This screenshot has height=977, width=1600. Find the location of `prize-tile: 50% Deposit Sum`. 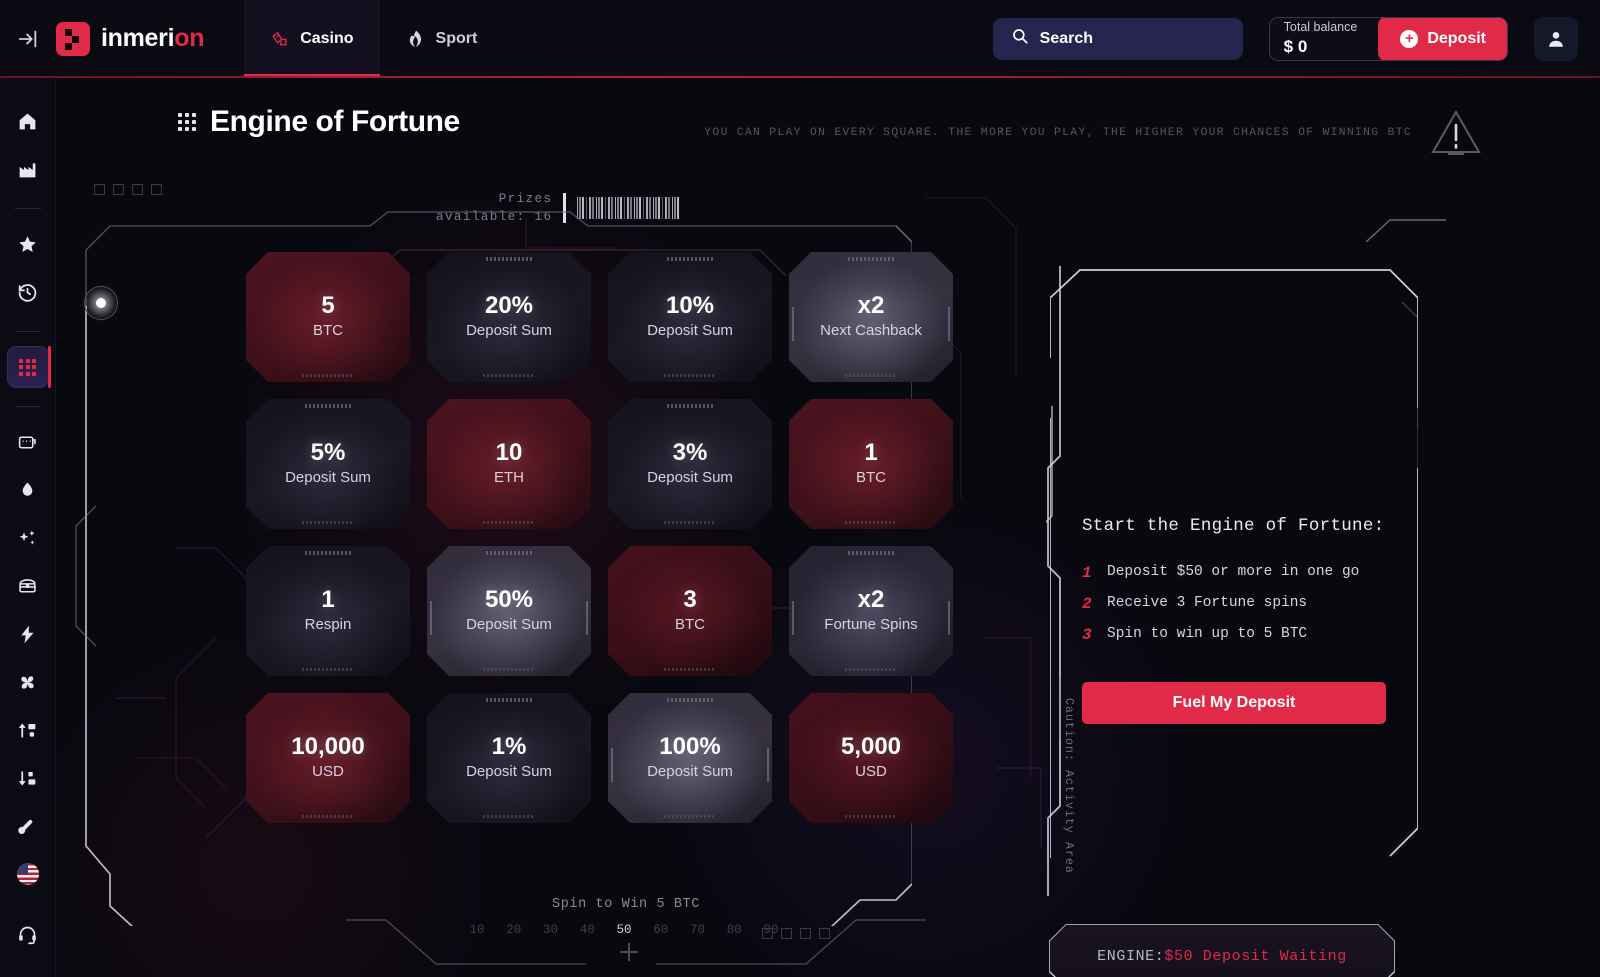

prize-tile: 50% Deposit Sum is located at coordinates (509, 611).